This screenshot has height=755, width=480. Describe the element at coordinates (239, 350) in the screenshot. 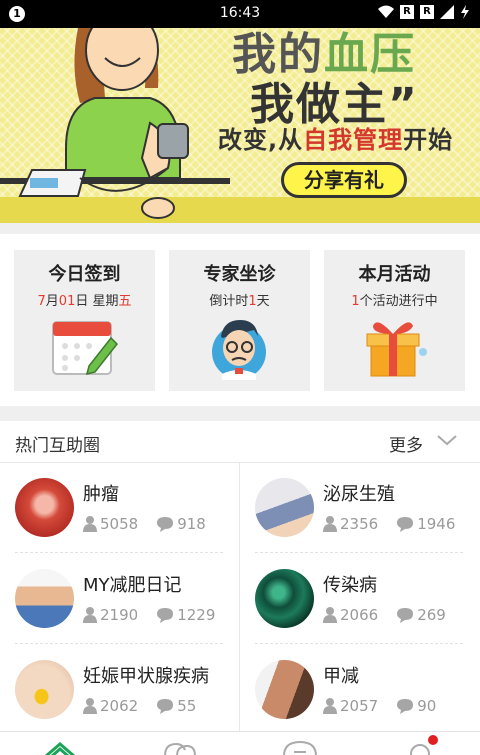

I see `doctor-icon` at that location.